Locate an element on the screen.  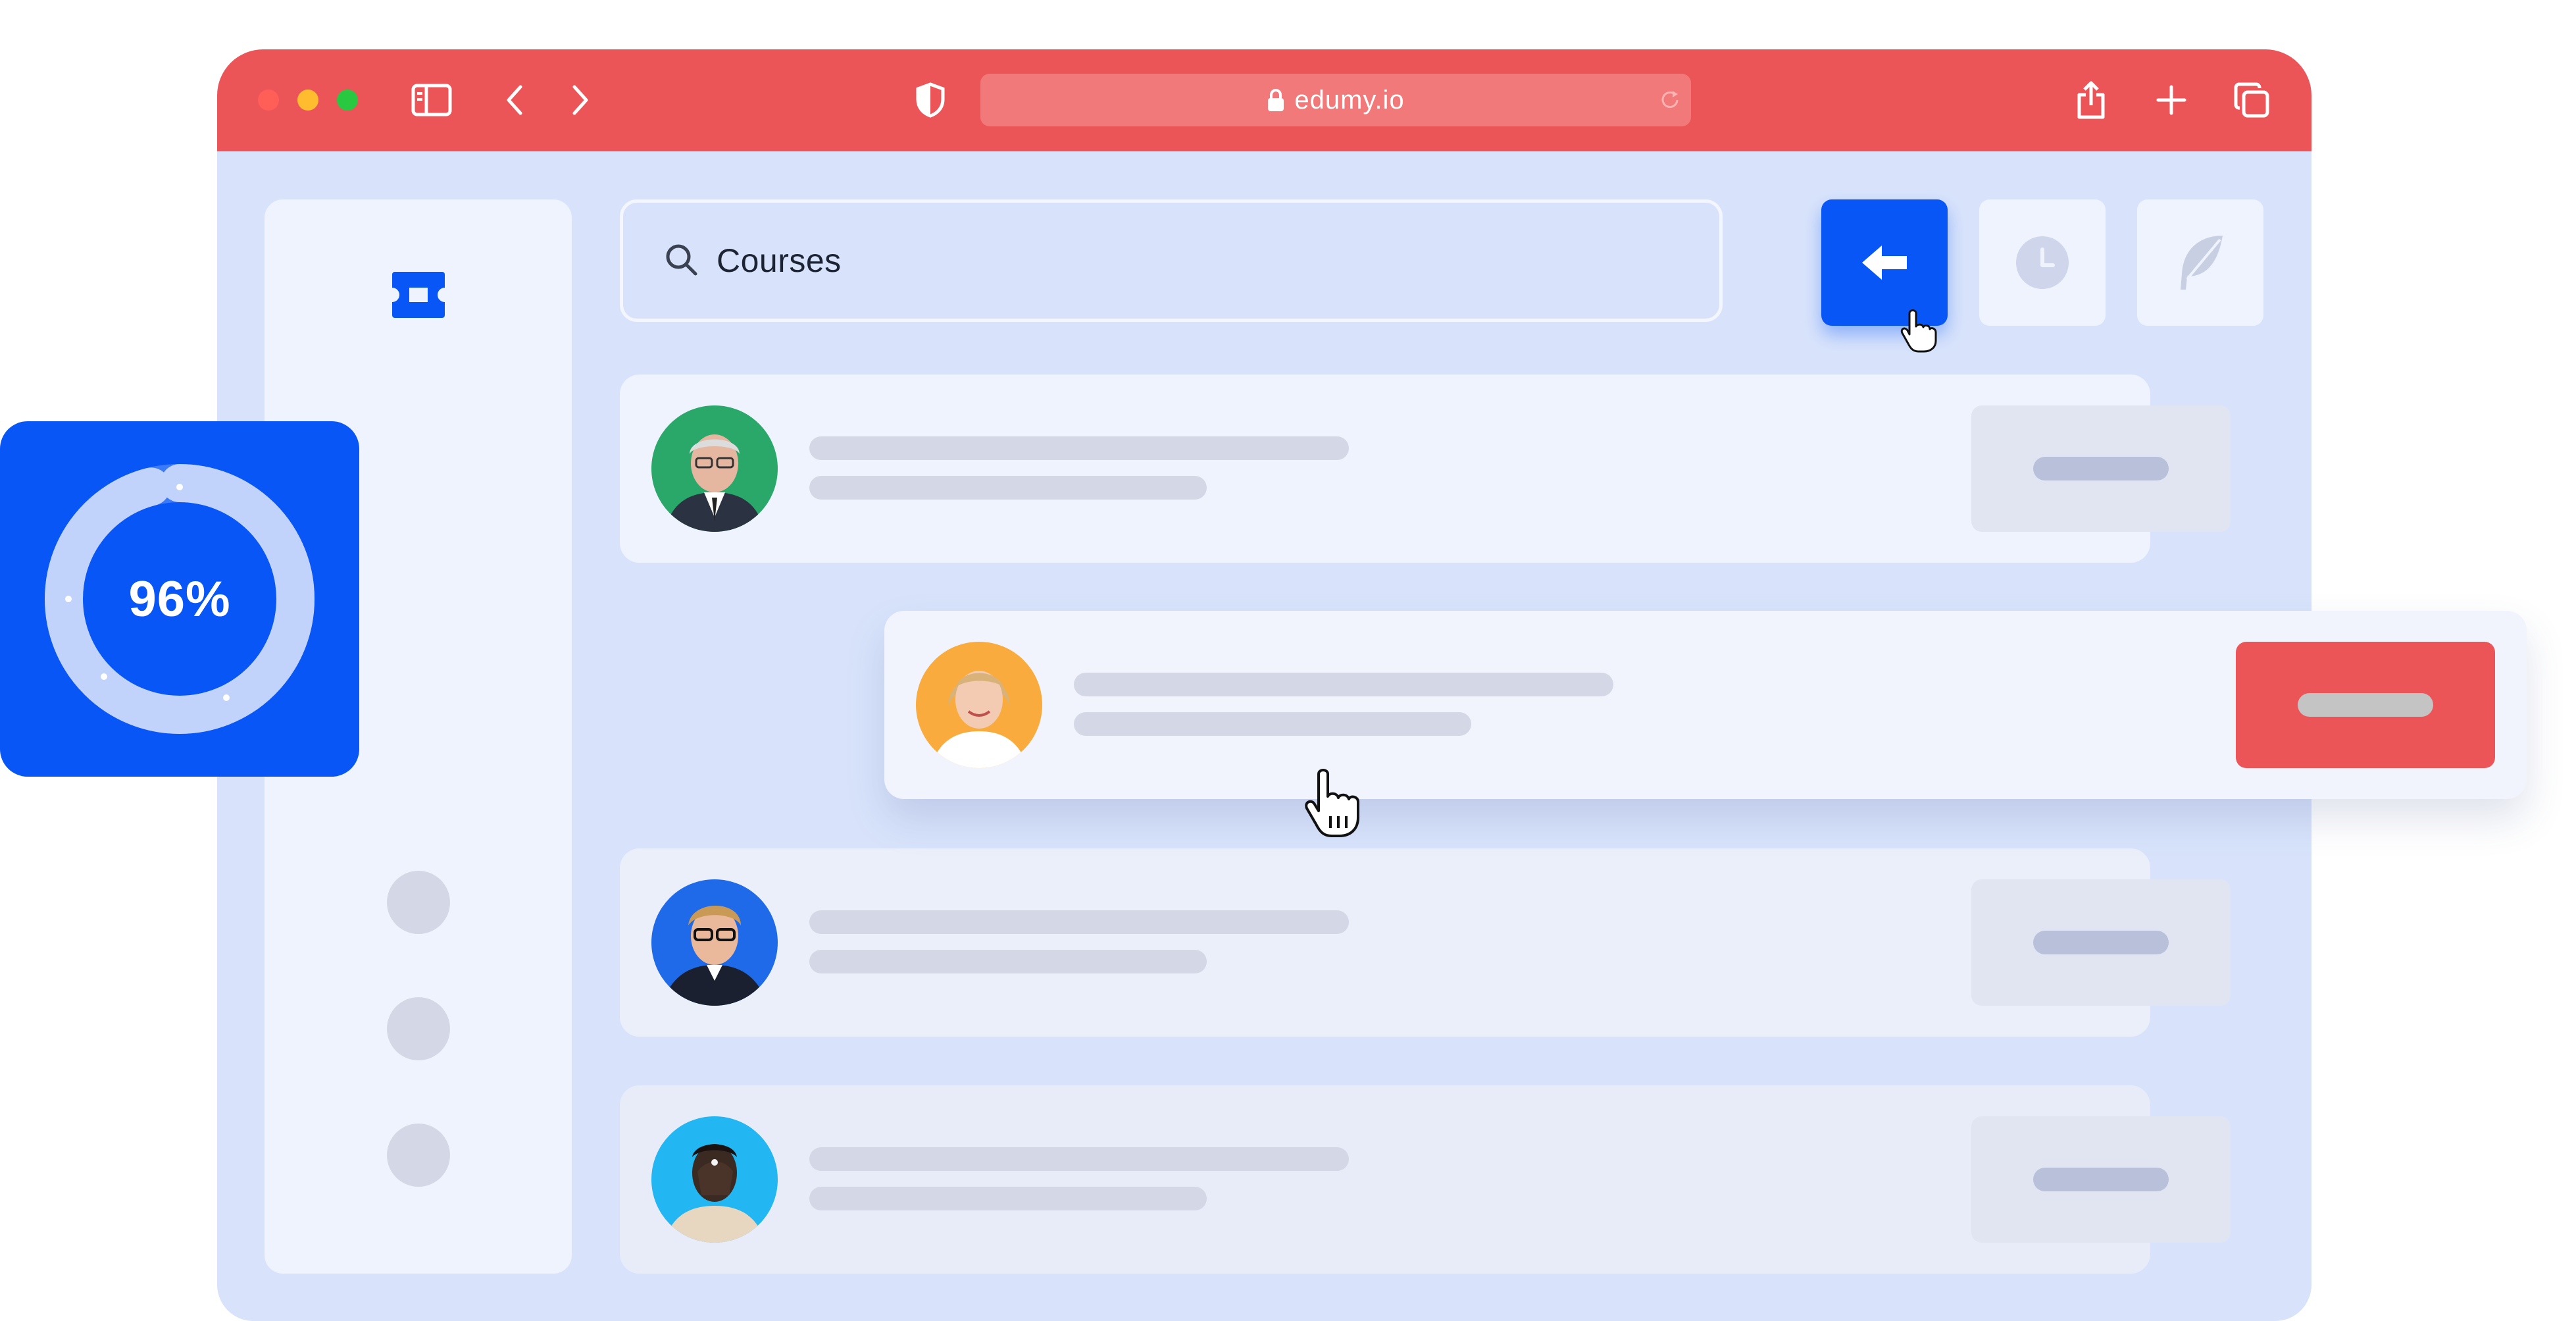
close-window-button is located at coordinates (268, 100).